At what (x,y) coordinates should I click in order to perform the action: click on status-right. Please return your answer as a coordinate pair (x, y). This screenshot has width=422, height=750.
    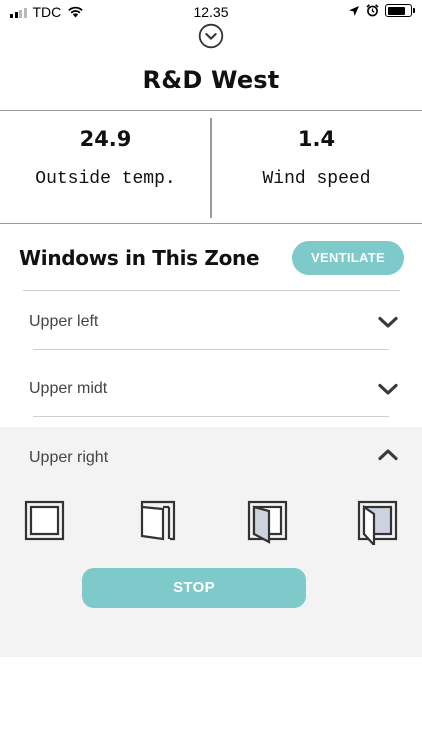
    Looking at the image, I should click on (381, 10).